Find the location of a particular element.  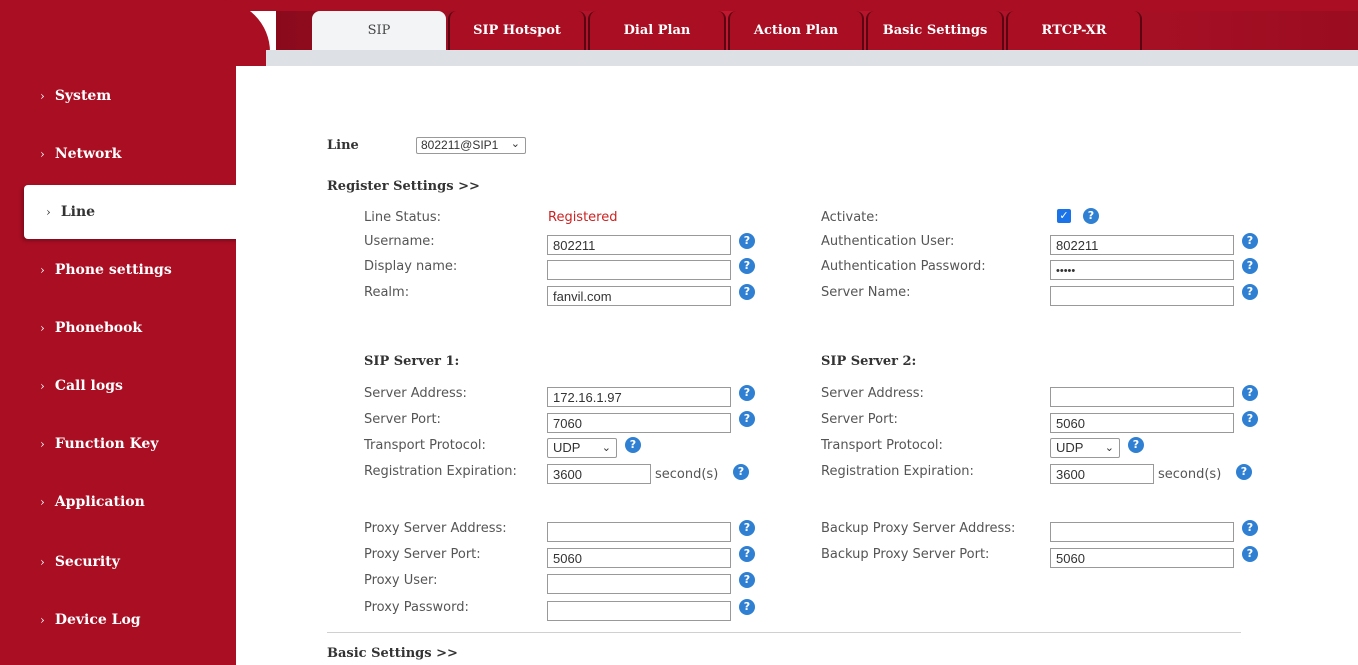

backup-proxy-address-field is located at coordinates (1142, 532).